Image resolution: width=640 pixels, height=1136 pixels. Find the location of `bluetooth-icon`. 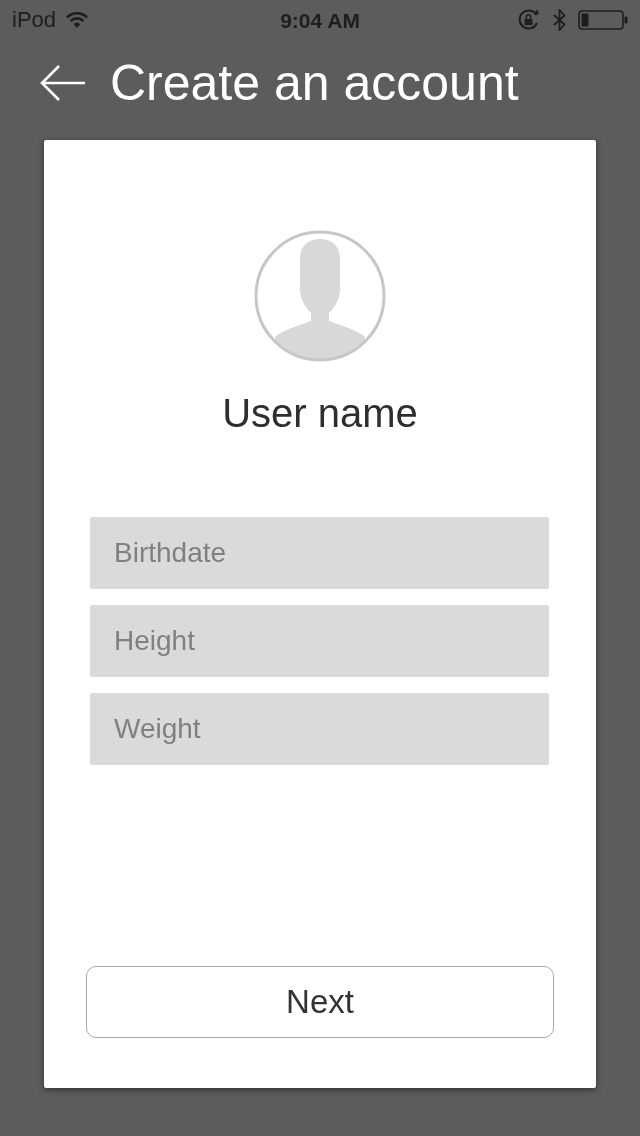

bluetooth-icon is located at coordinates (559, 20).